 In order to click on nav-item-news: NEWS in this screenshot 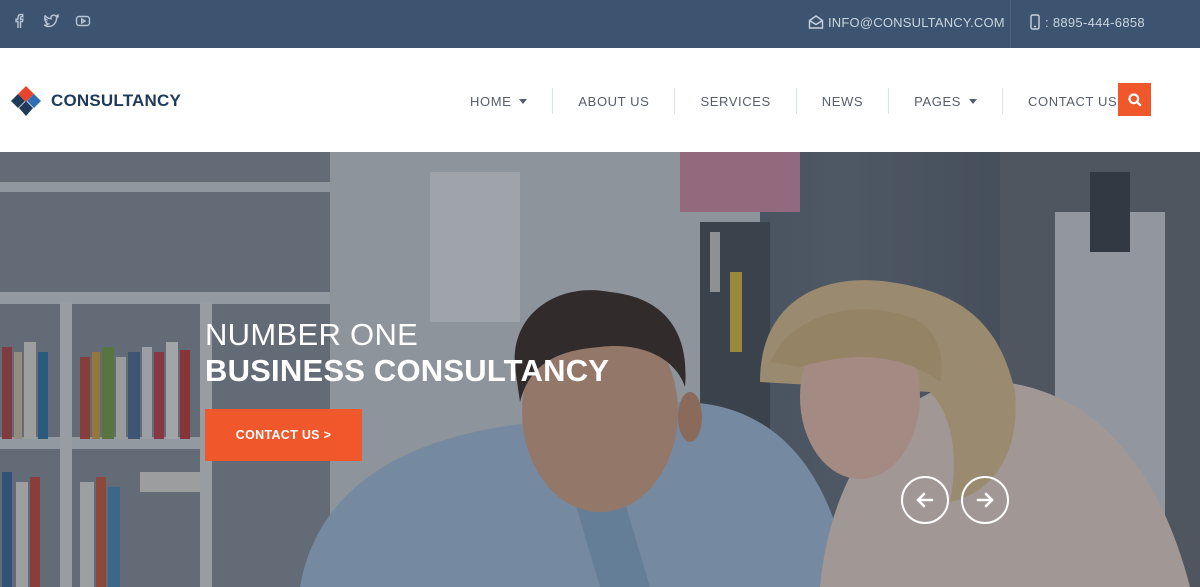, I will do `click(842, 101)`.